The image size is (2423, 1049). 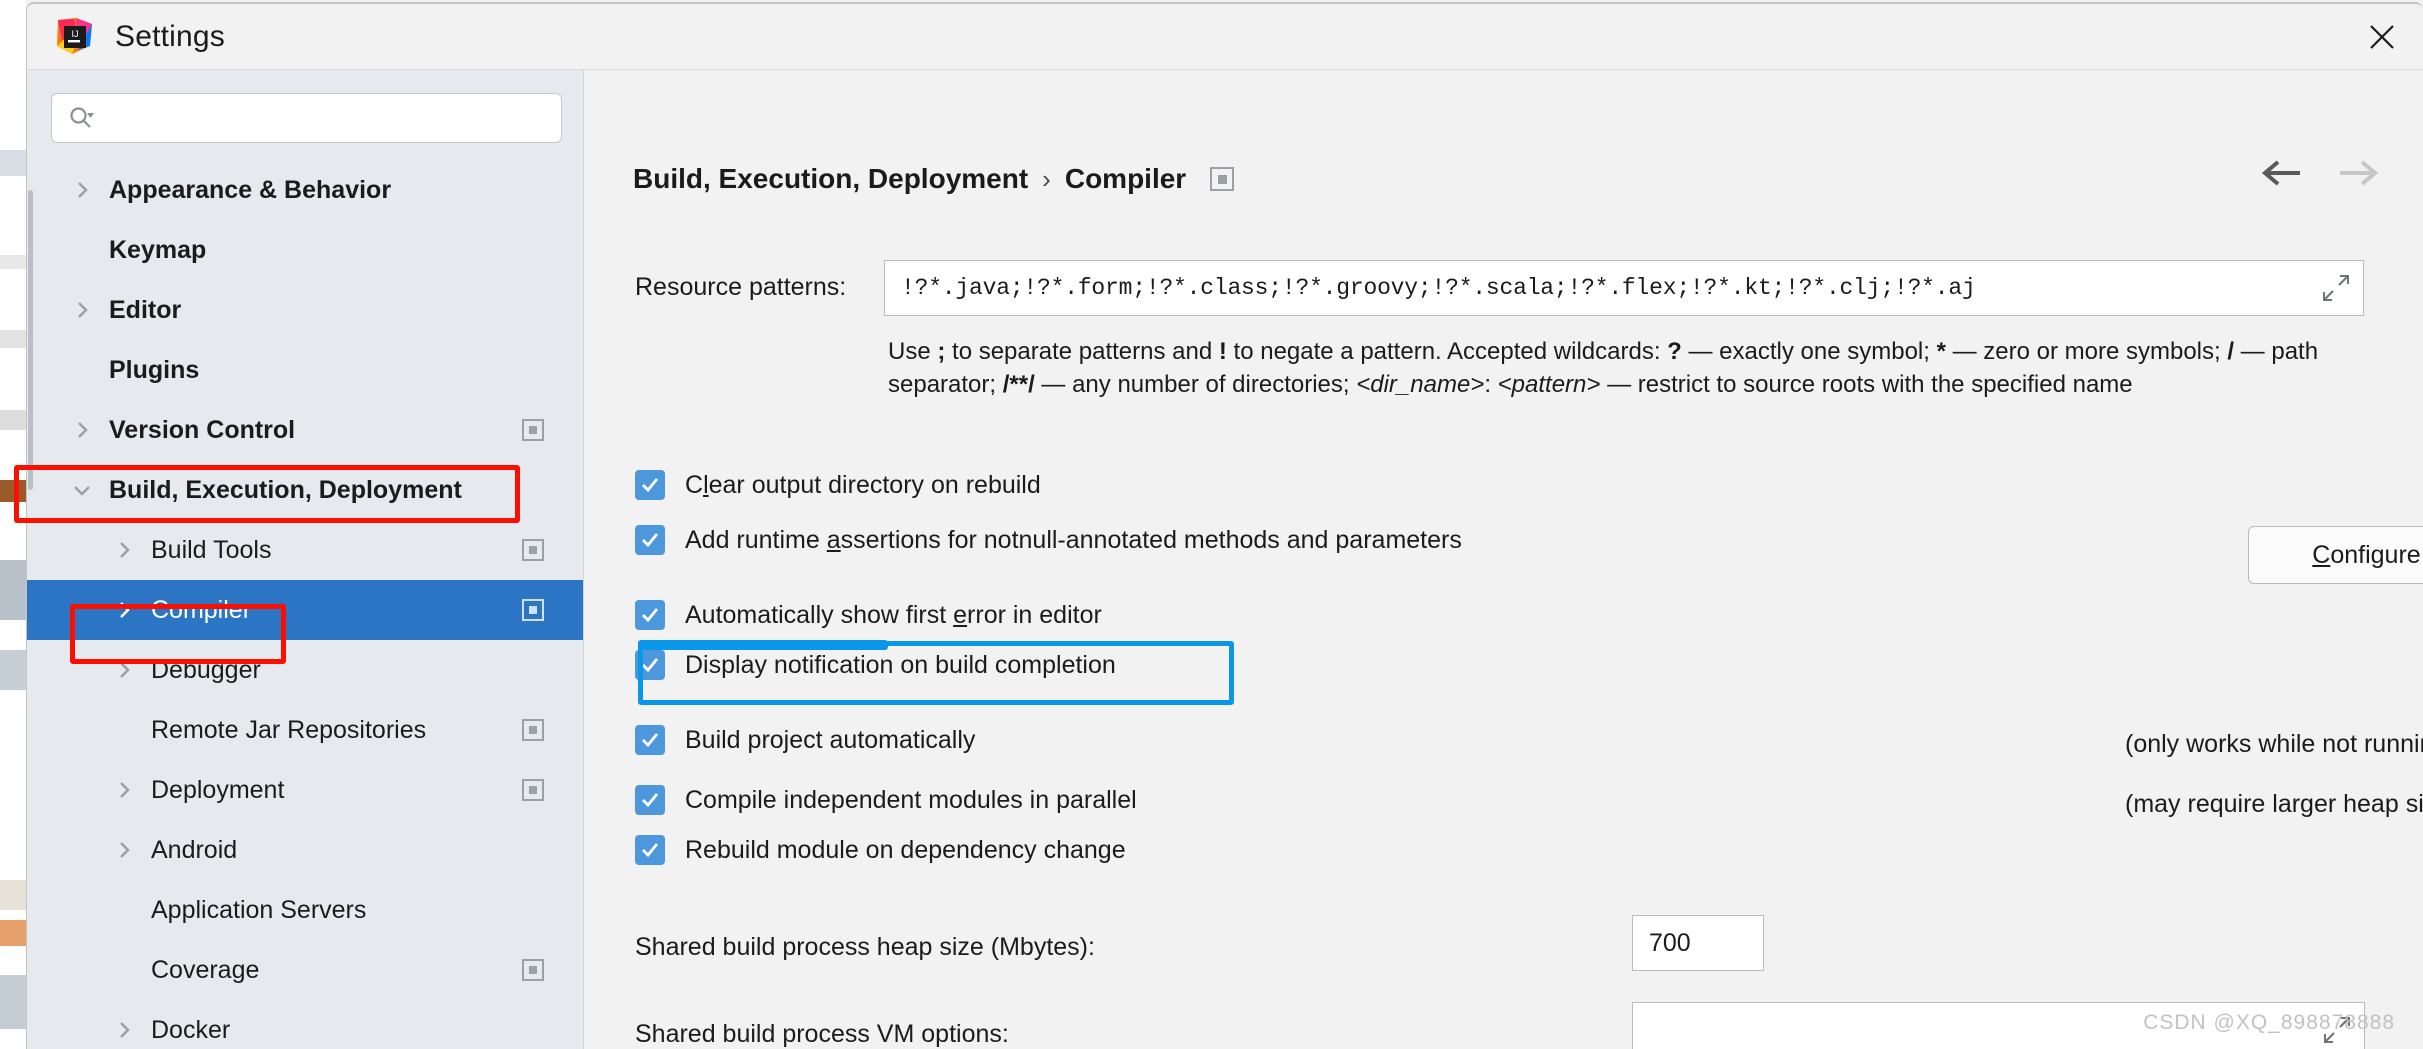 I want to click on sidebar-item-label: Android, so click(x=194, y=849).